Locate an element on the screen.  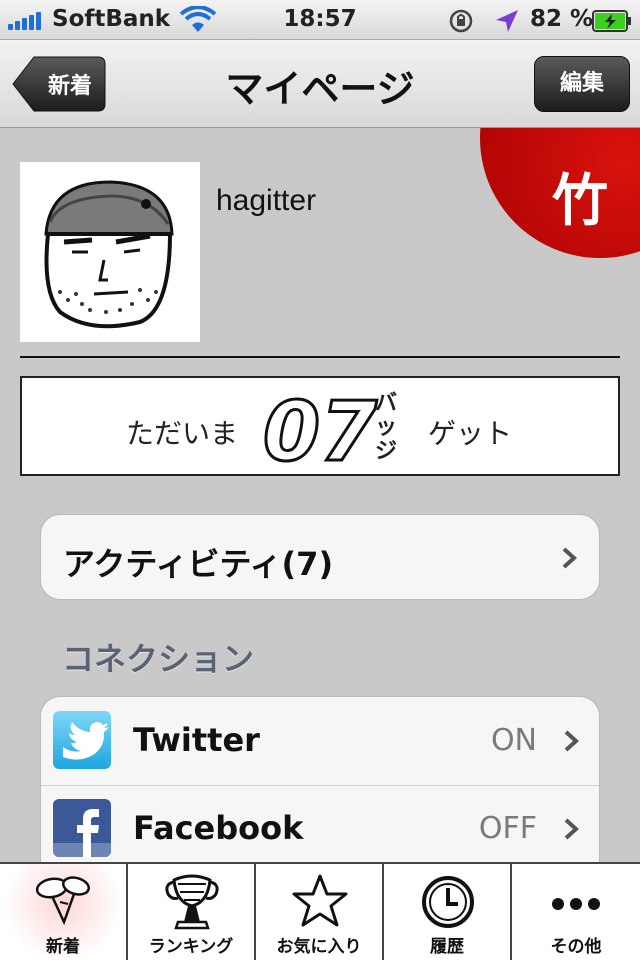
badge-count-number: 07 is located at coordinates (320, 428).